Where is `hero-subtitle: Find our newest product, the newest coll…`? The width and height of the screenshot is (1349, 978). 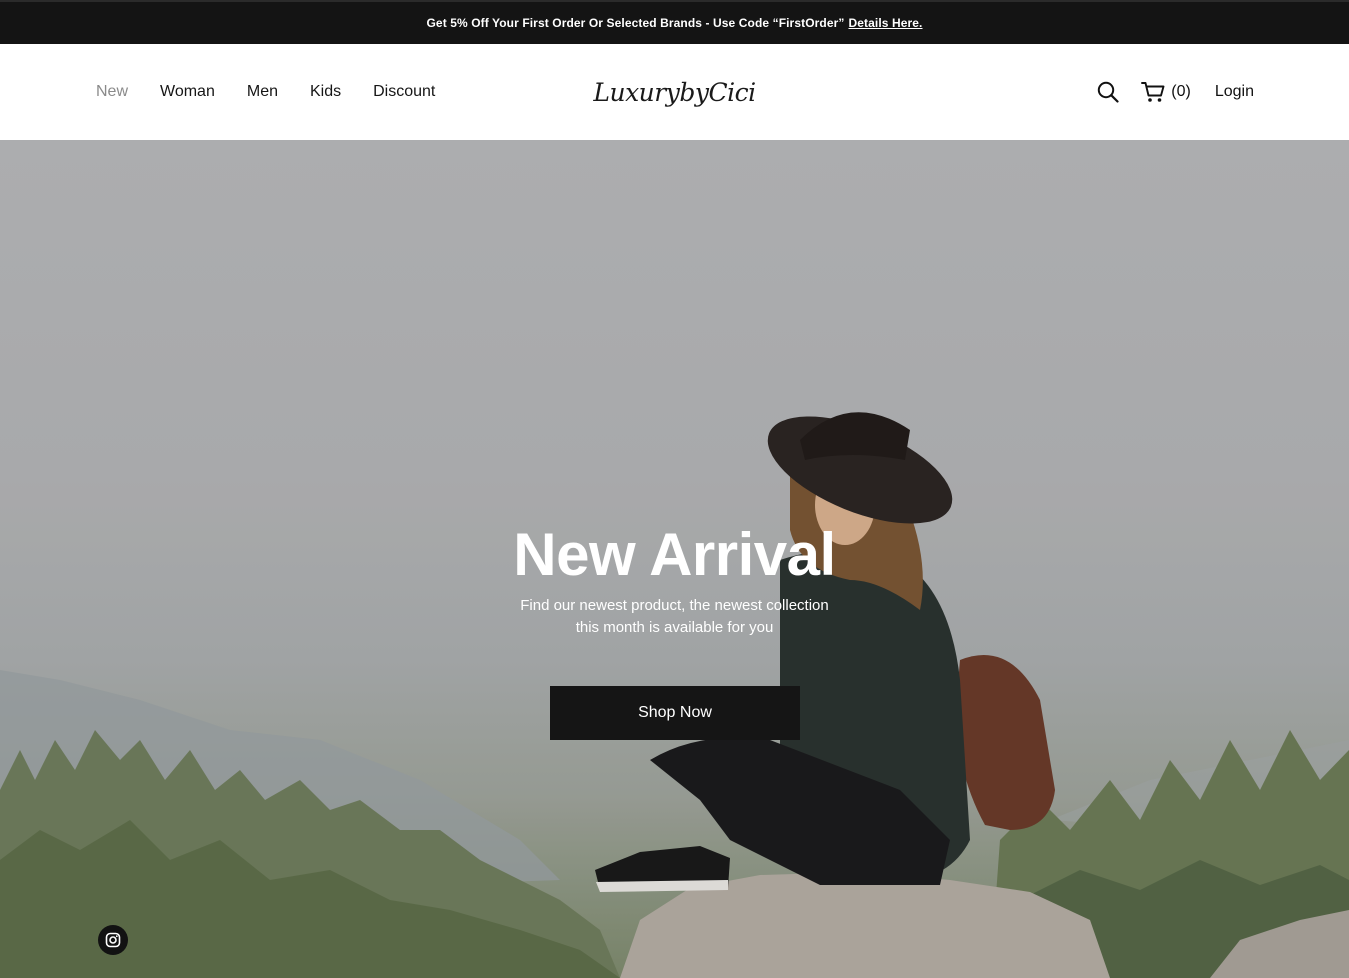 hero-subtitle: Find our newest product, the newest coll… is located at coordinates (674, 617).